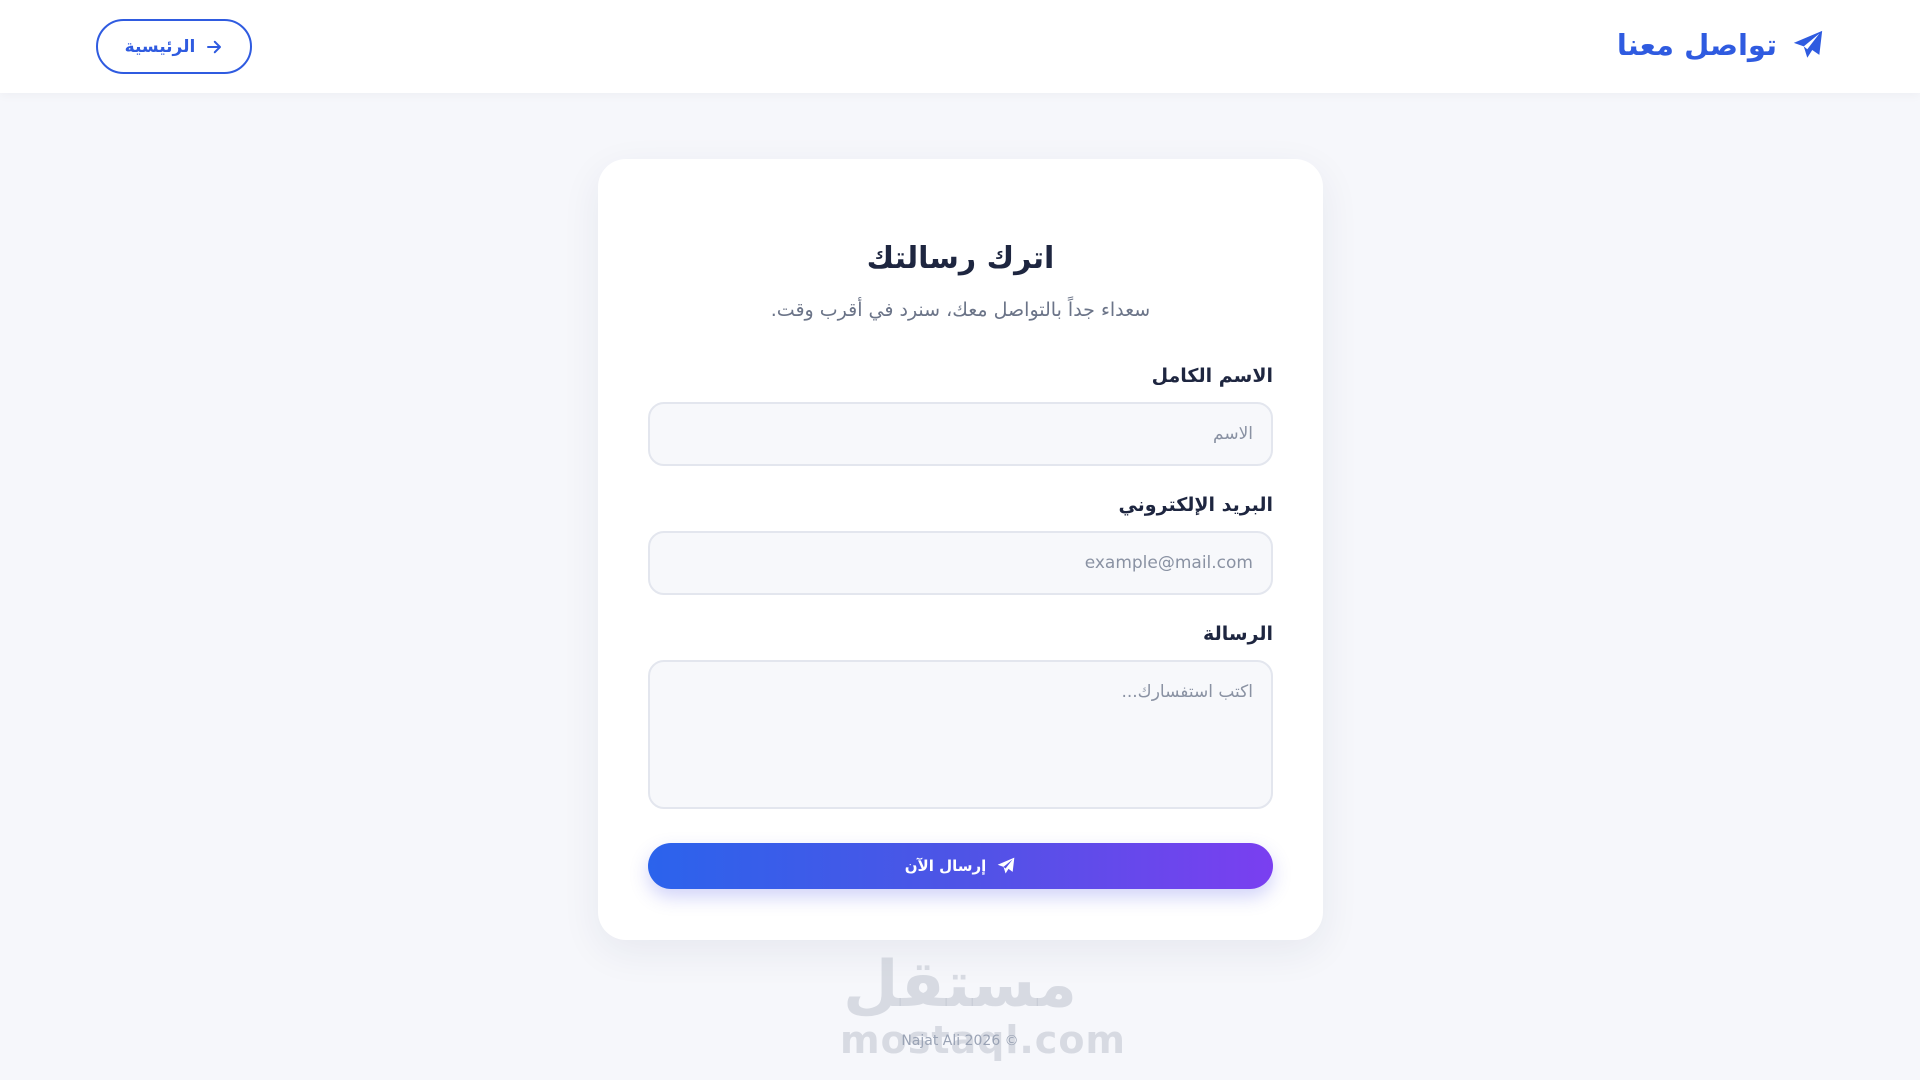 This screenshot has height=1080, width=1920. I want to click on form-title: اترك رسالتك, so click(960, 258).